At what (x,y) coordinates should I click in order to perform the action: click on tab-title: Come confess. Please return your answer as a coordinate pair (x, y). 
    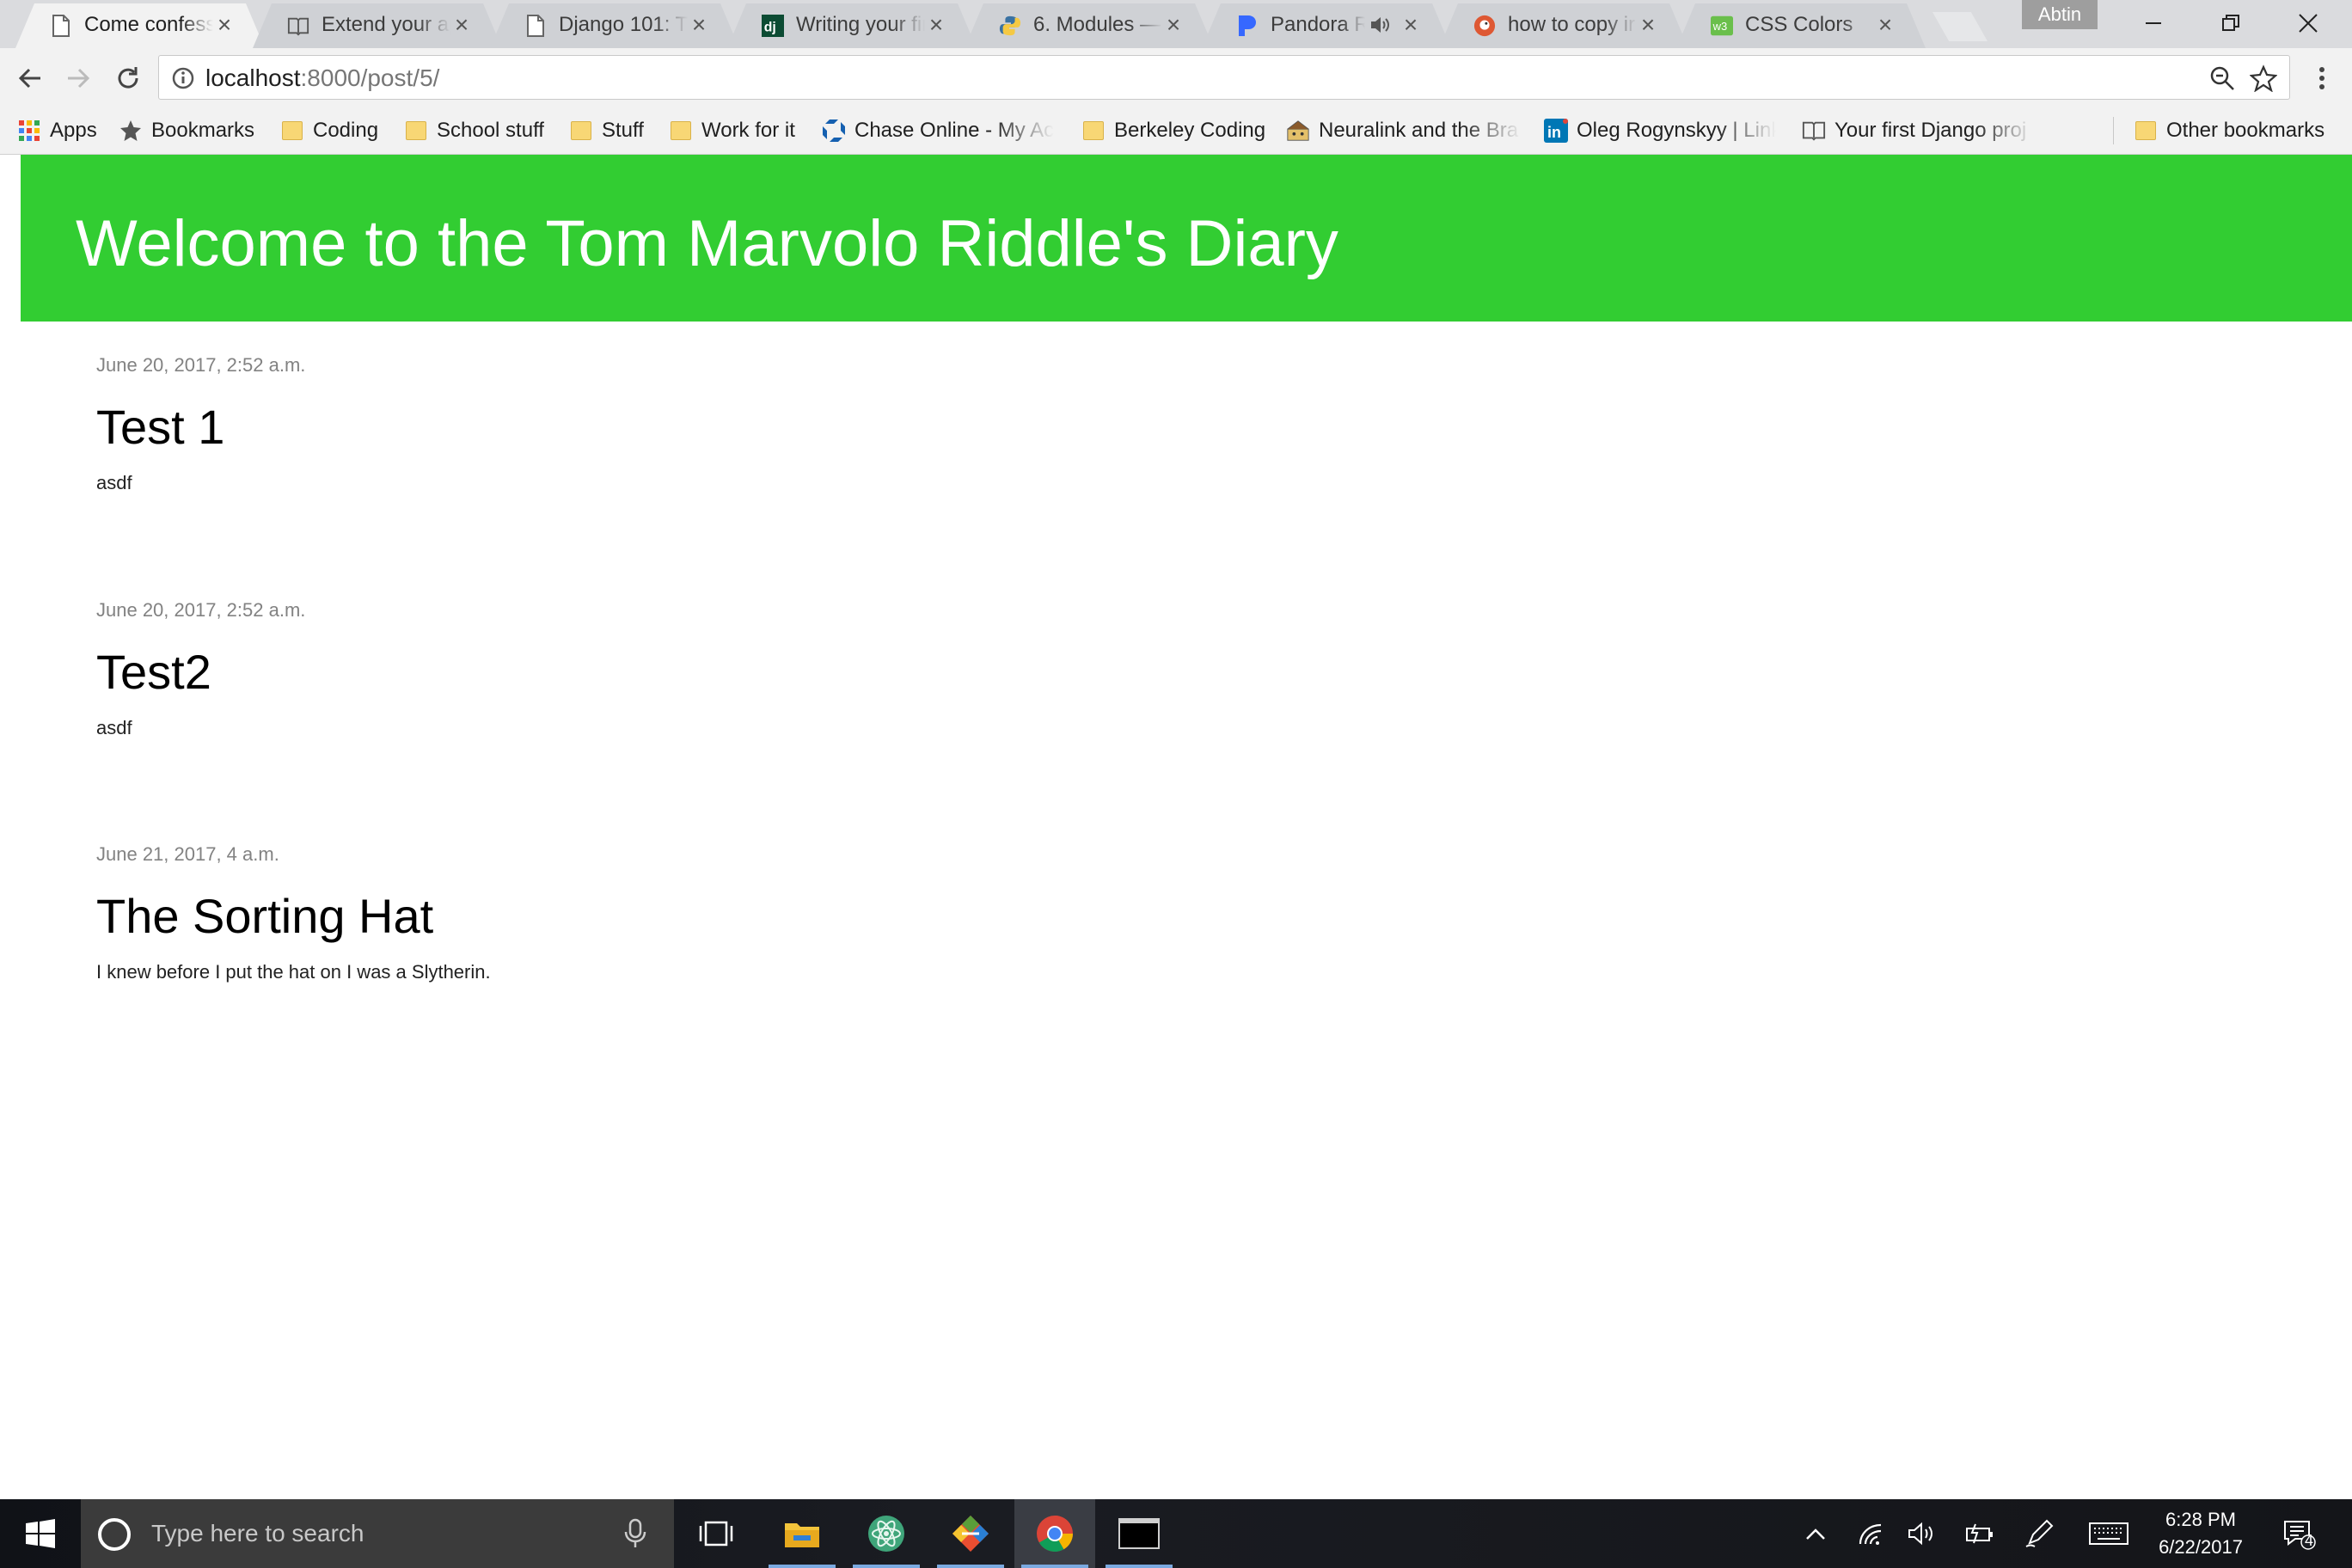
    Looking at the image, I should click on (148, 24).